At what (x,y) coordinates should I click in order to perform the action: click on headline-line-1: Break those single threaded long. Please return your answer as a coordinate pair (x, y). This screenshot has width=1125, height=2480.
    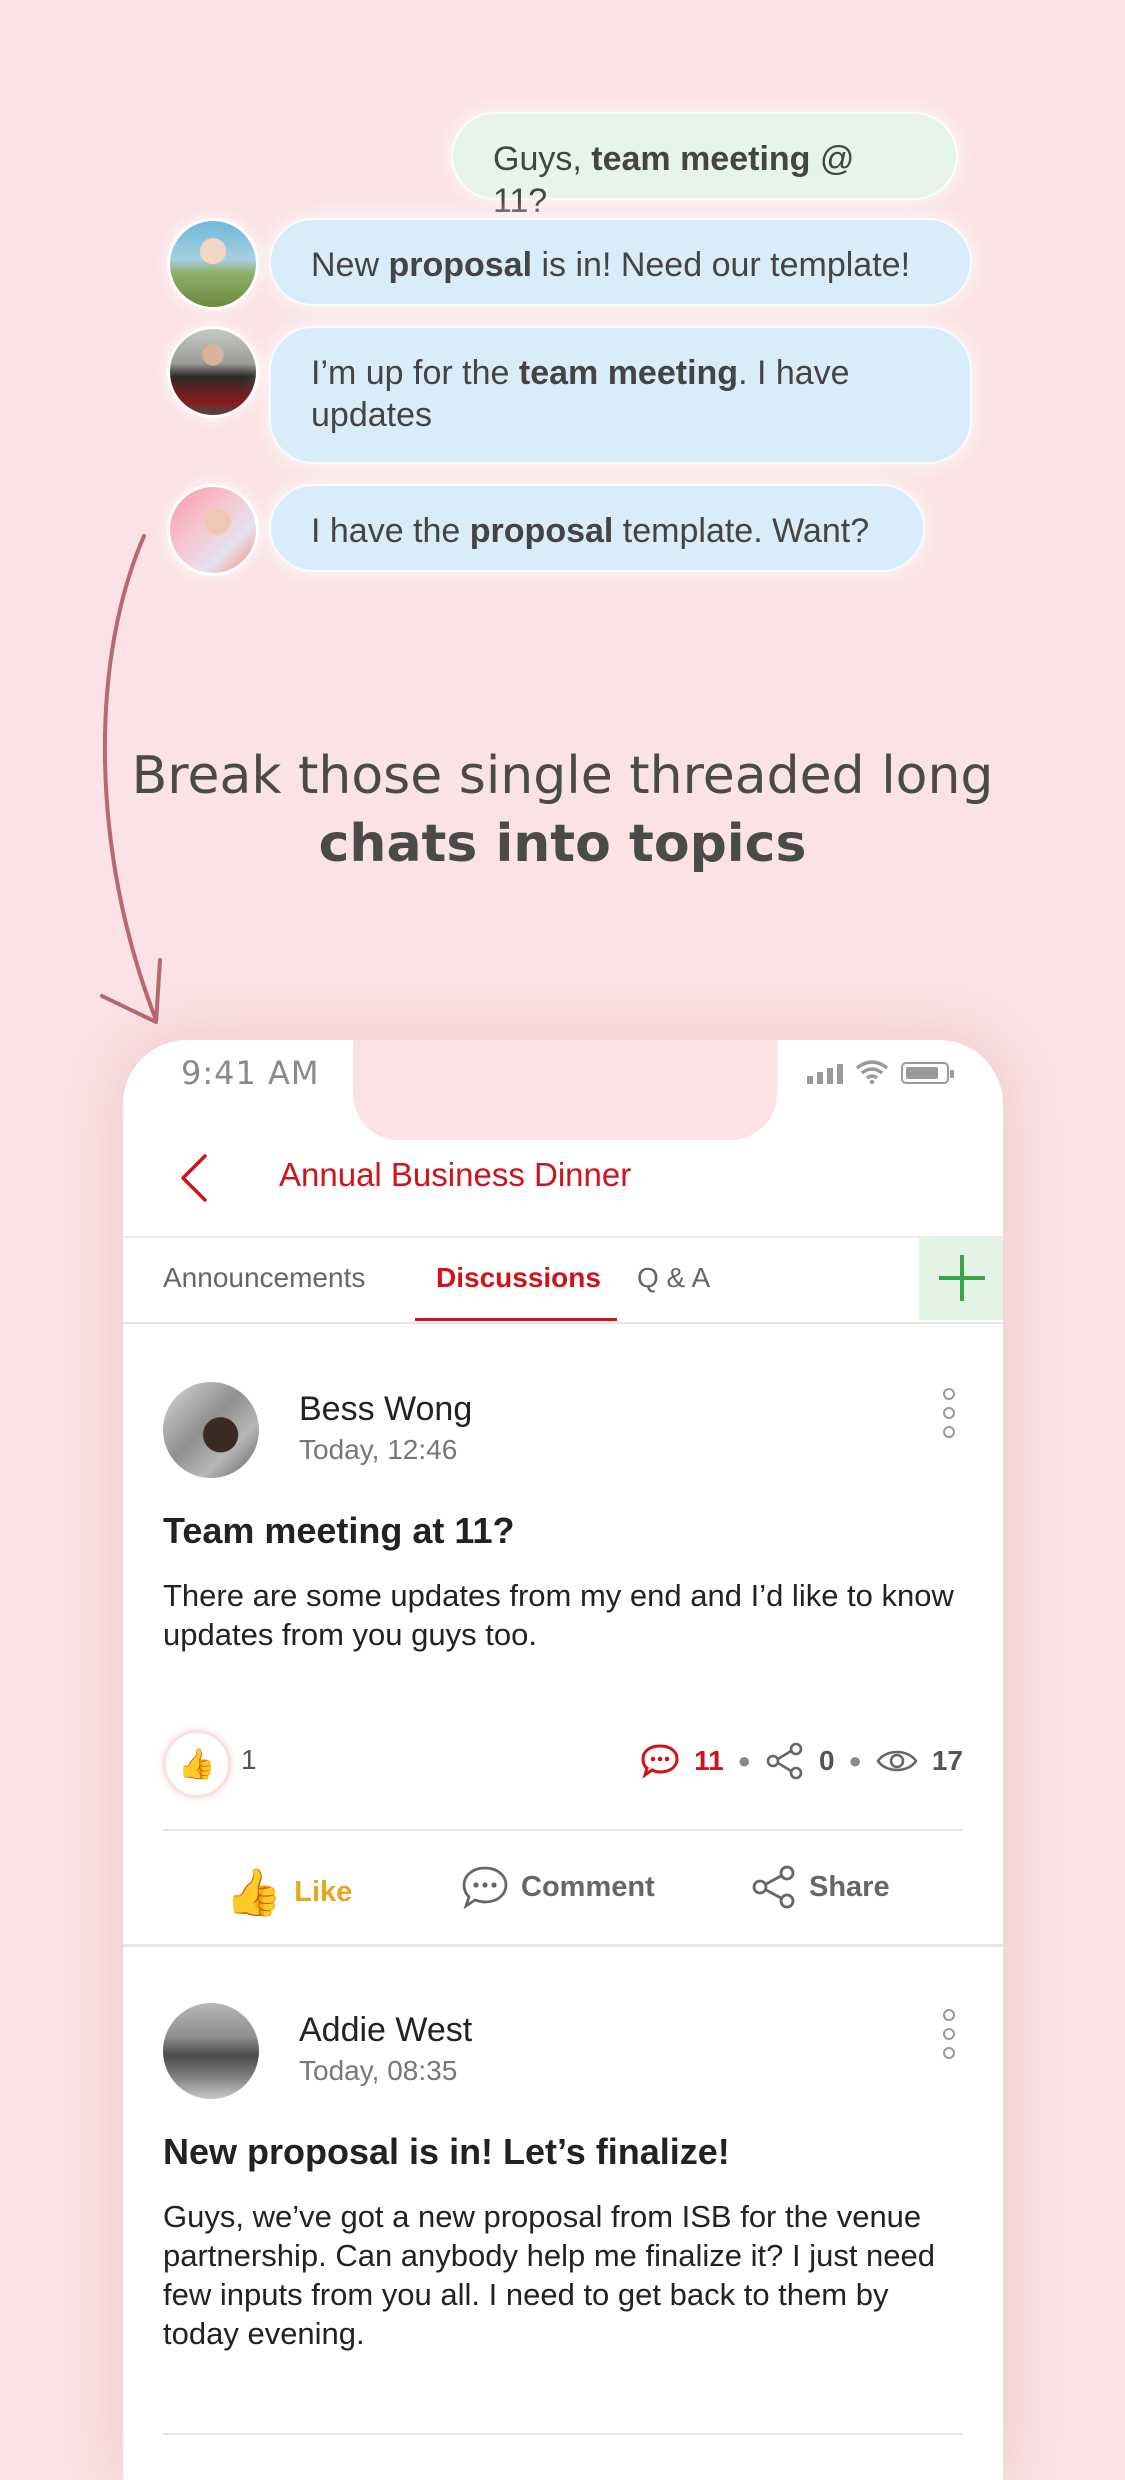
    Looking at the image, I should click on (562, 776).